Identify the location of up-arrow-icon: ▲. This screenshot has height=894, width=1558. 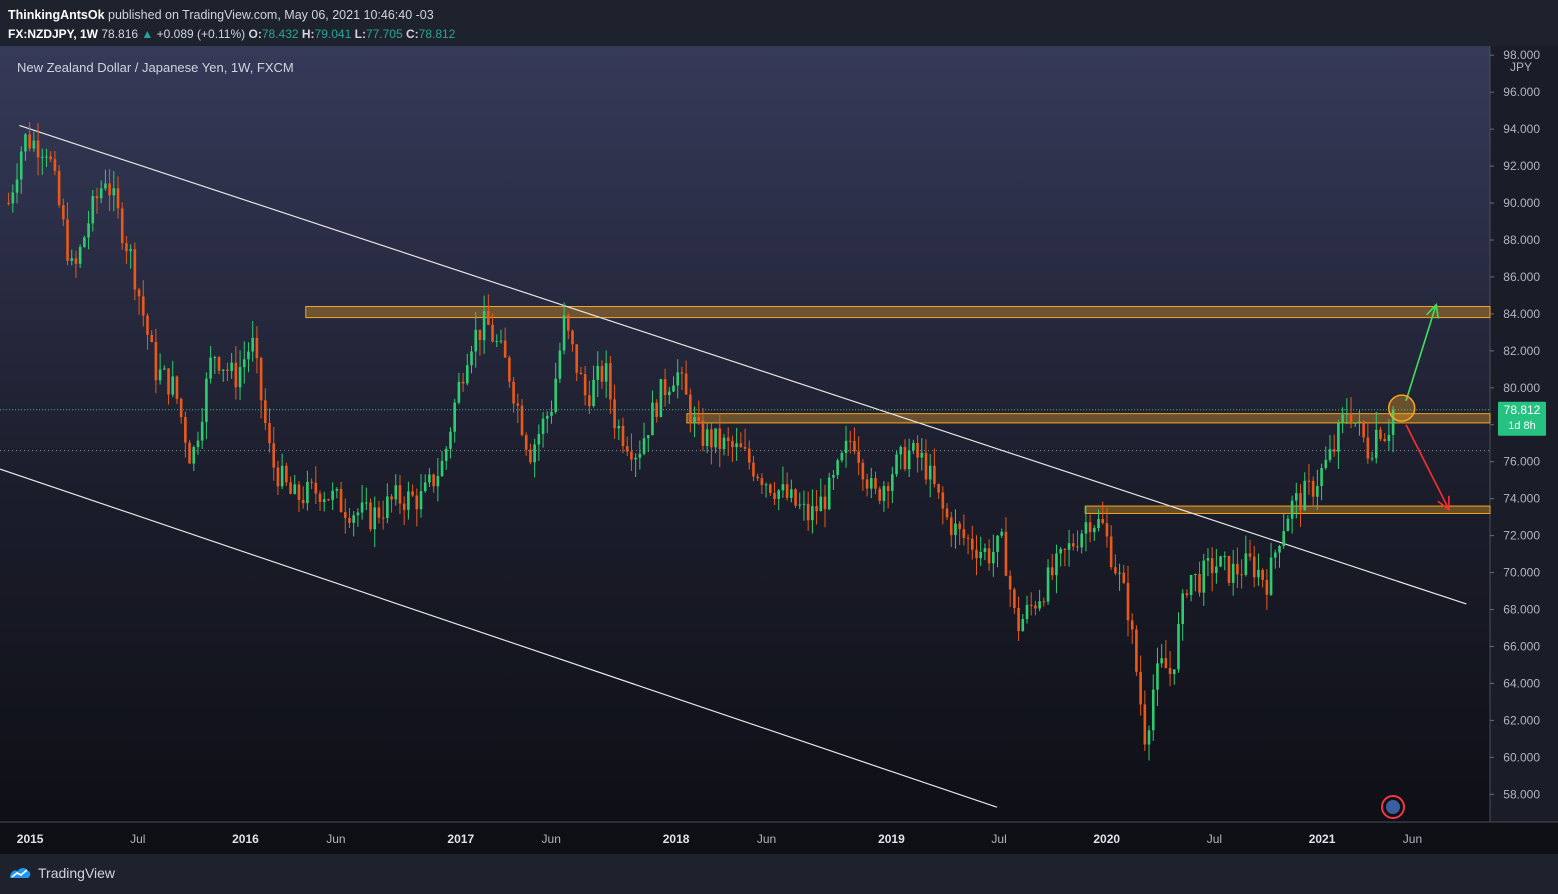
(147, 34).